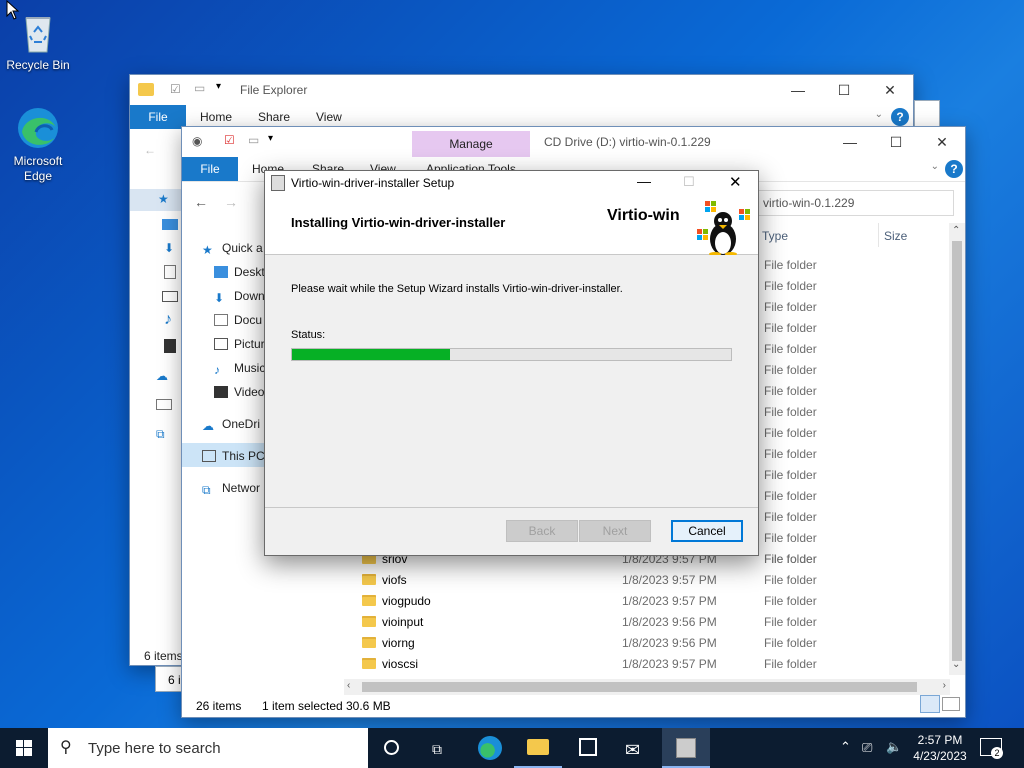 Image resolution: width=1024 pixels, height=768 pixels. Describe the element at coordinates (997, 753) in the screenshot. I see `notification-badge: 2` at that location.